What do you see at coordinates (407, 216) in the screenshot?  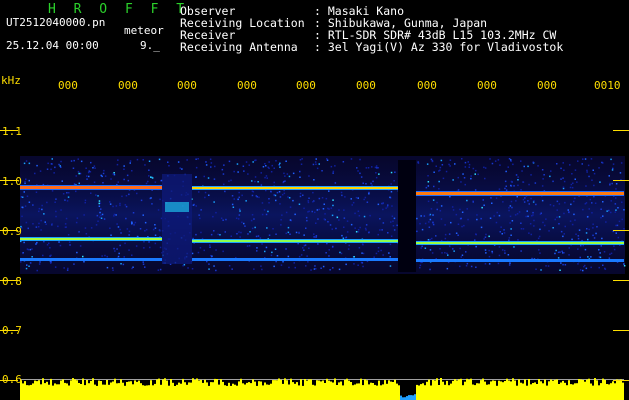 I see `signal-gap` at bounding box center [407, 216].